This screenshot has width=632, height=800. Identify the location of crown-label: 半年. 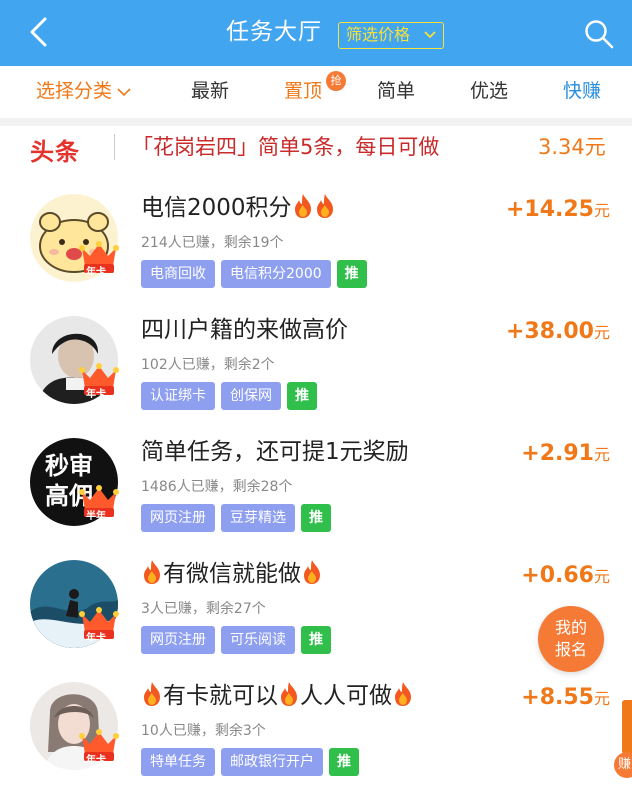
(96, 516).